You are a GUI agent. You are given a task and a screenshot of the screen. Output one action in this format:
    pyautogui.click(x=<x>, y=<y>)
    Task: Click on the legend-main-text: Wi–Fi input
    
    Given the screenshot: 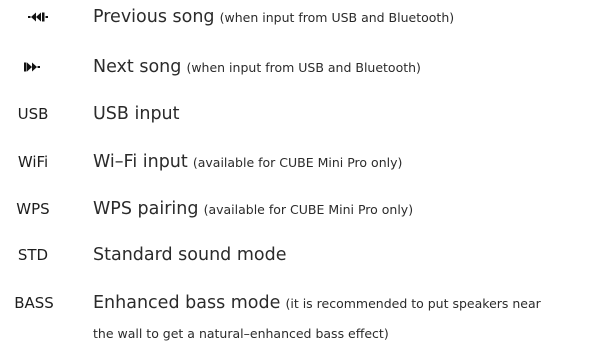 What is the action you would take?
    pyautogui.click(x=140, y=162)
    